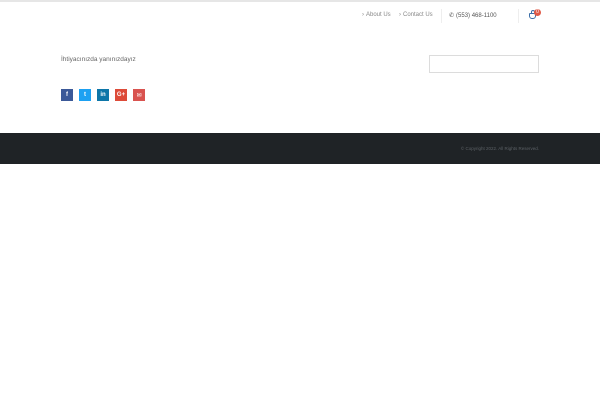  What do you see at coordinates (139, 95) in the screenshot?
I see `email-icon: ✉` at bounding box center [139, 95].